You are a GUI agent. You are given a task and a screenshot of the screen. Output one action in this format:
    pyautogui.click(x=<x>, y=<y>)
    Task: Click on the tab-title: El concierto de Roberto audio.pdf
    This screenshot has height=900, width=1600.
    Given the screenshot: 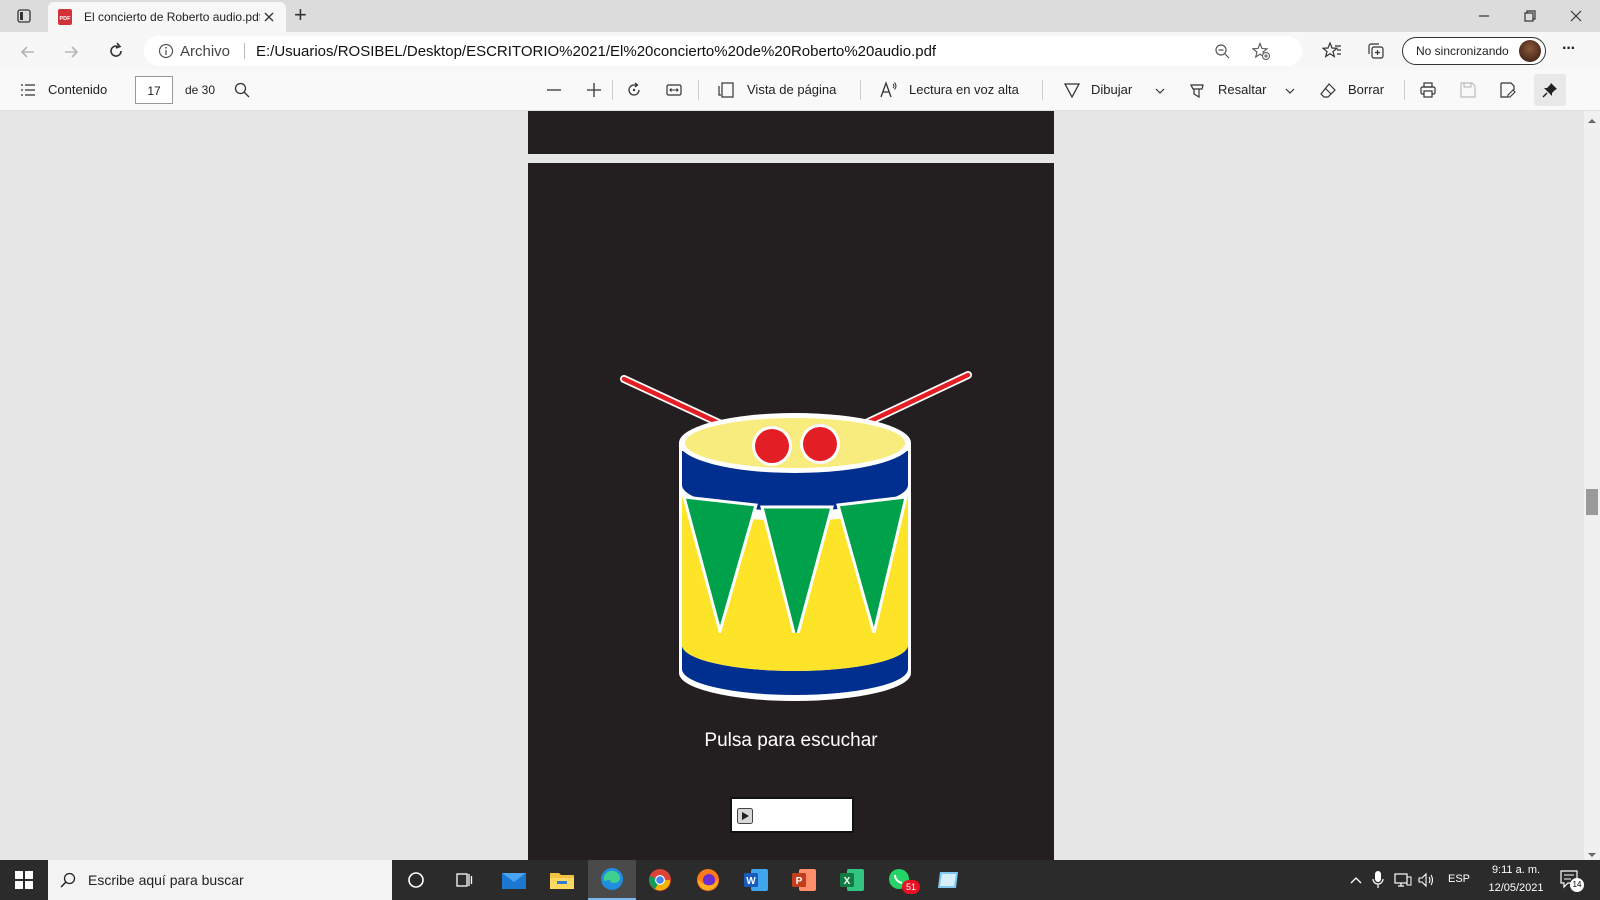 What is the action you would take?
    pyautogui.click(x=172, y=17)
    